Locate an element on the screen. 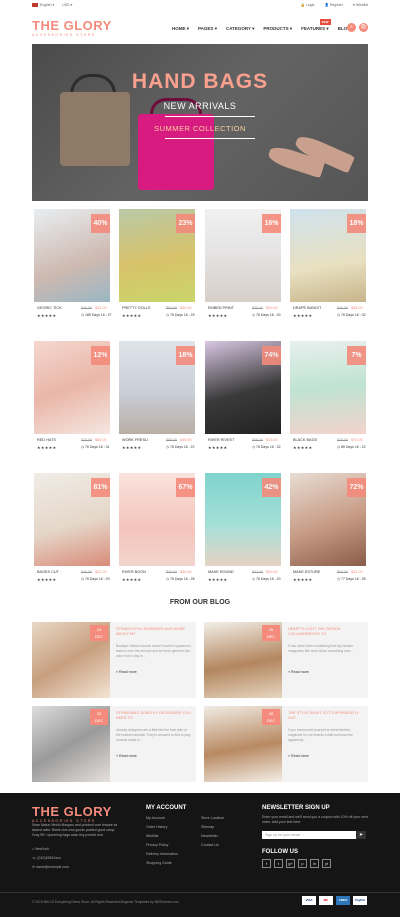 This screenshot has width=400, height=917. register-link: 👤 Register is located at coordinates (333, 5).